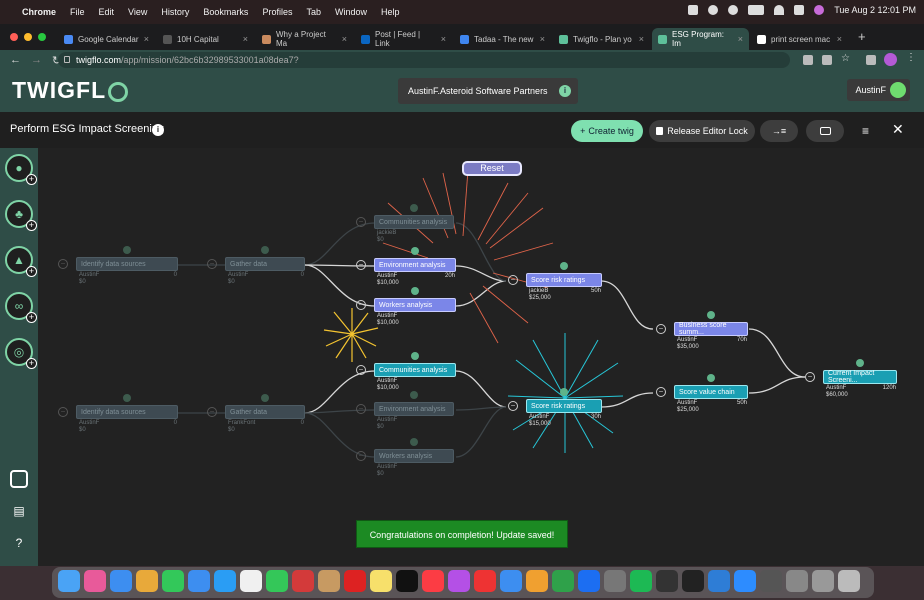 The image size is (924, 600). What do you see at coordinates (890, 59) in the screenshot?
I see `profile-avatar` at bounding box center [890, 59].